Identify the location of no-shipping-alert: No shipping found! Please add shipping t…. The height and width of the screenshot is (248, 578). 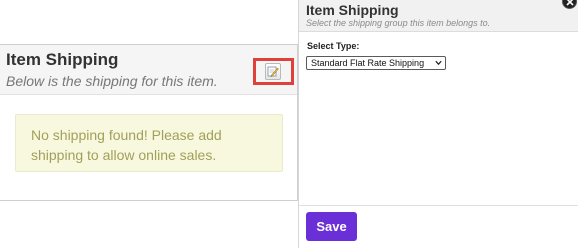
(149, 143).